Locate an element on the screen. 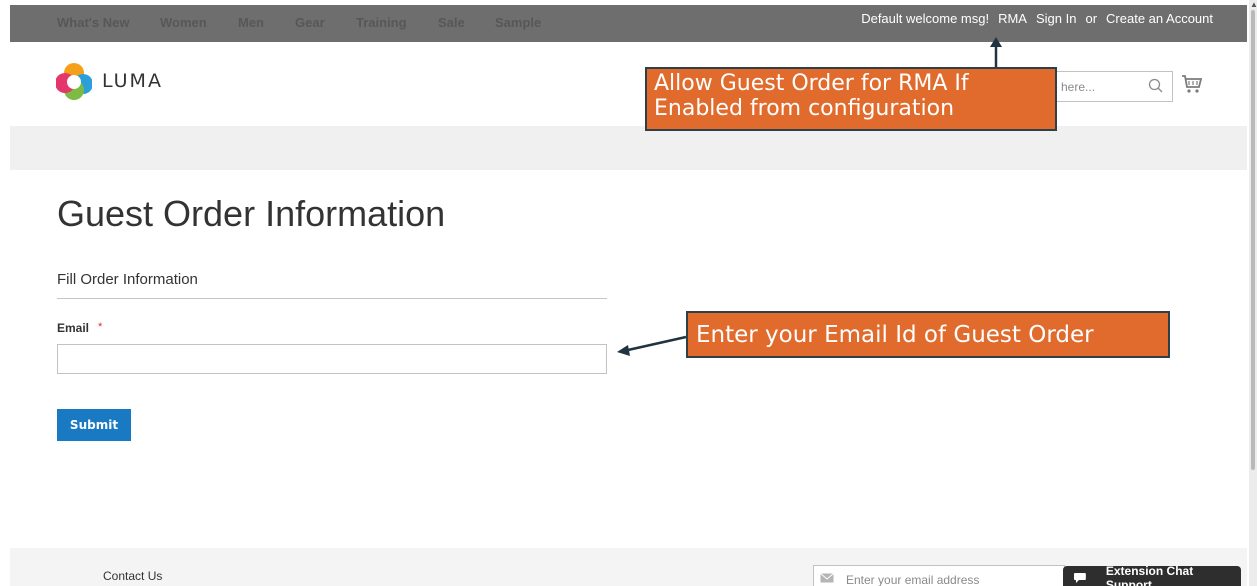 The width and height of the screenshot is (1257, 586). envelope-icon is located at coordinates (827, 578).